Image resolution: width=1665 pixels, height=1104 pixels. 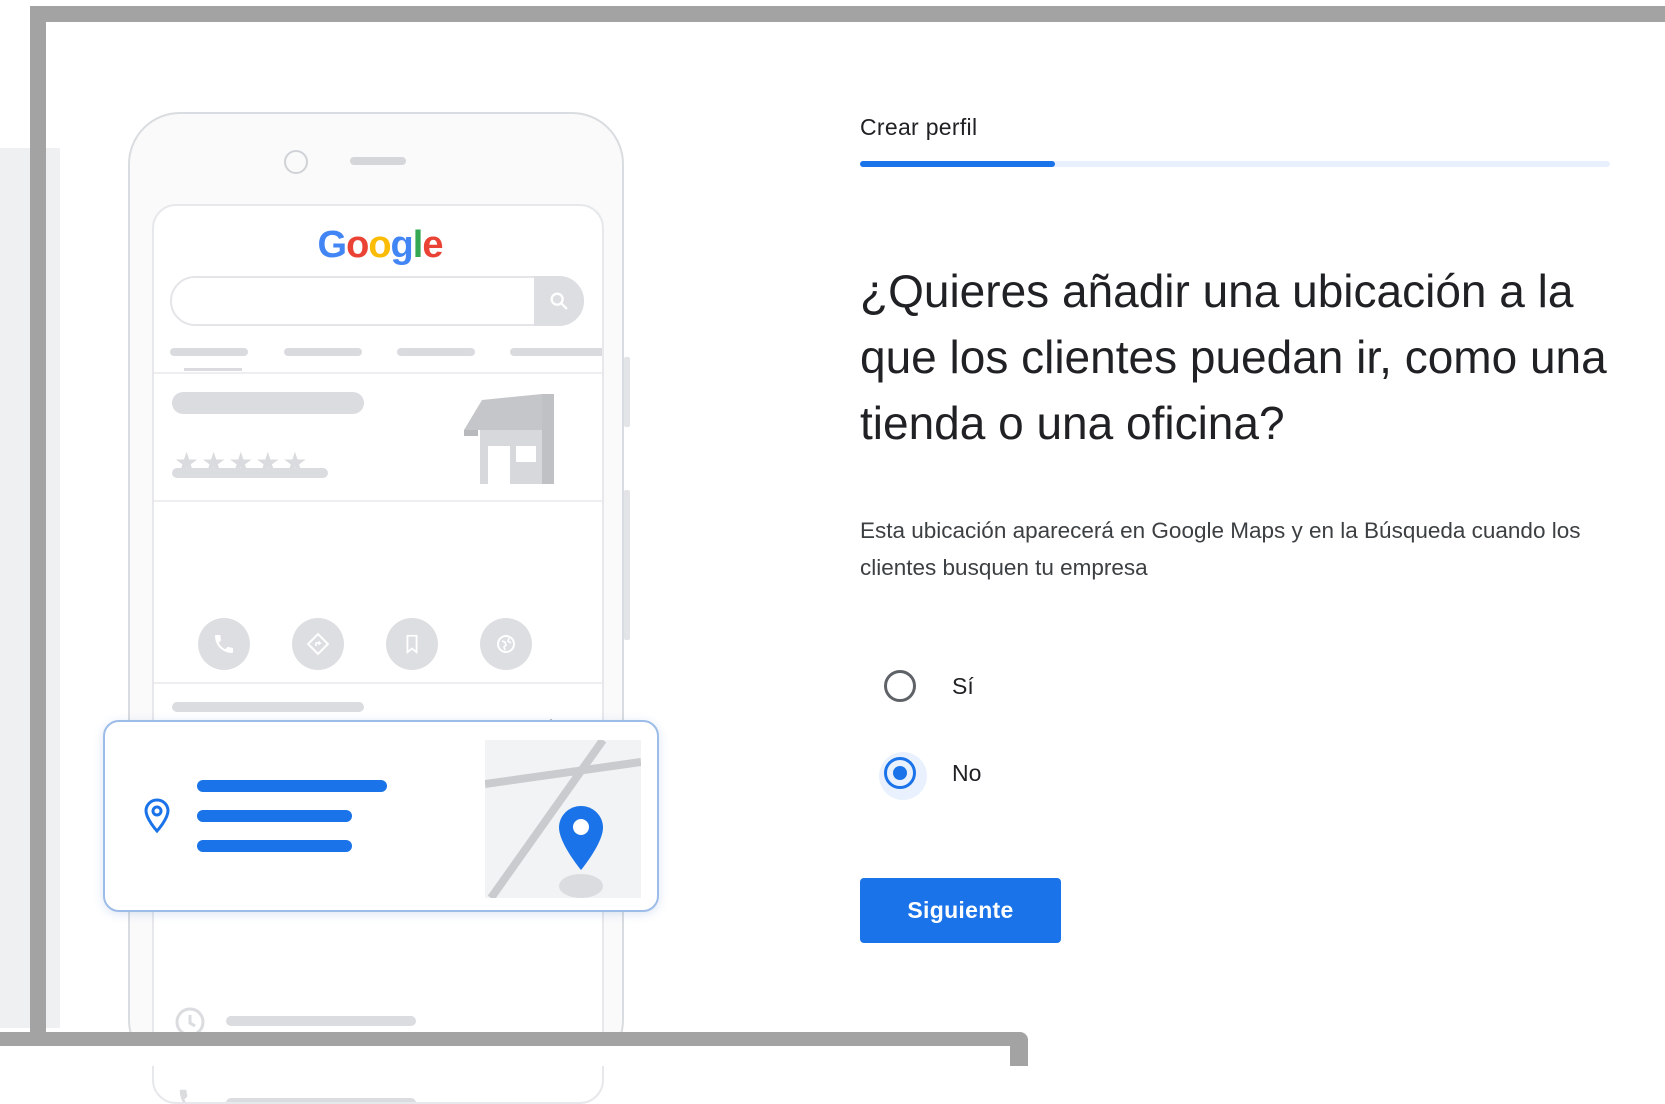 I want to click on radio-dot, so click(x=900, y=773).